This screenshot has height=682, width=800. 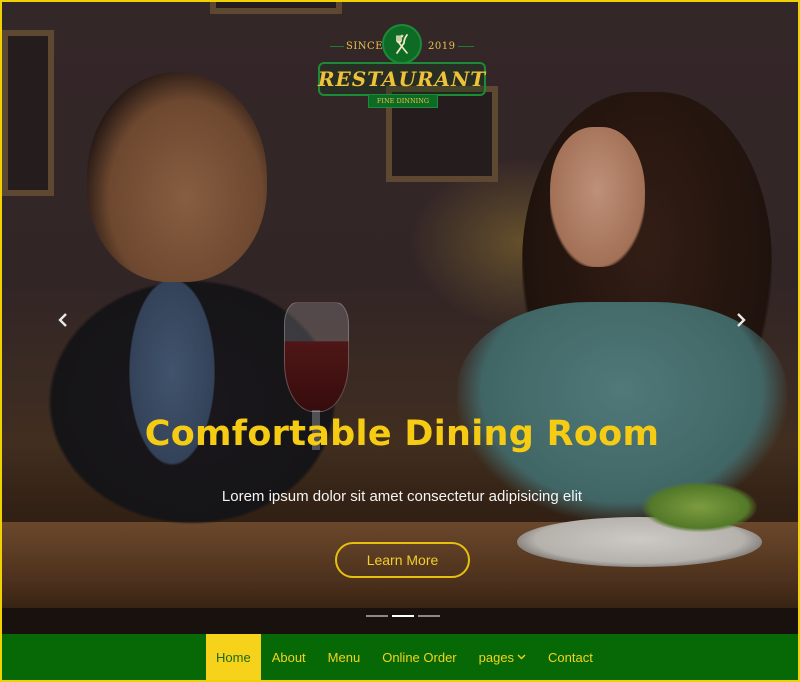 What do you see at coordinates (442, 46) in the screenshot?
I see `logo-year-label: 2019` at bounding box center [442, 46].